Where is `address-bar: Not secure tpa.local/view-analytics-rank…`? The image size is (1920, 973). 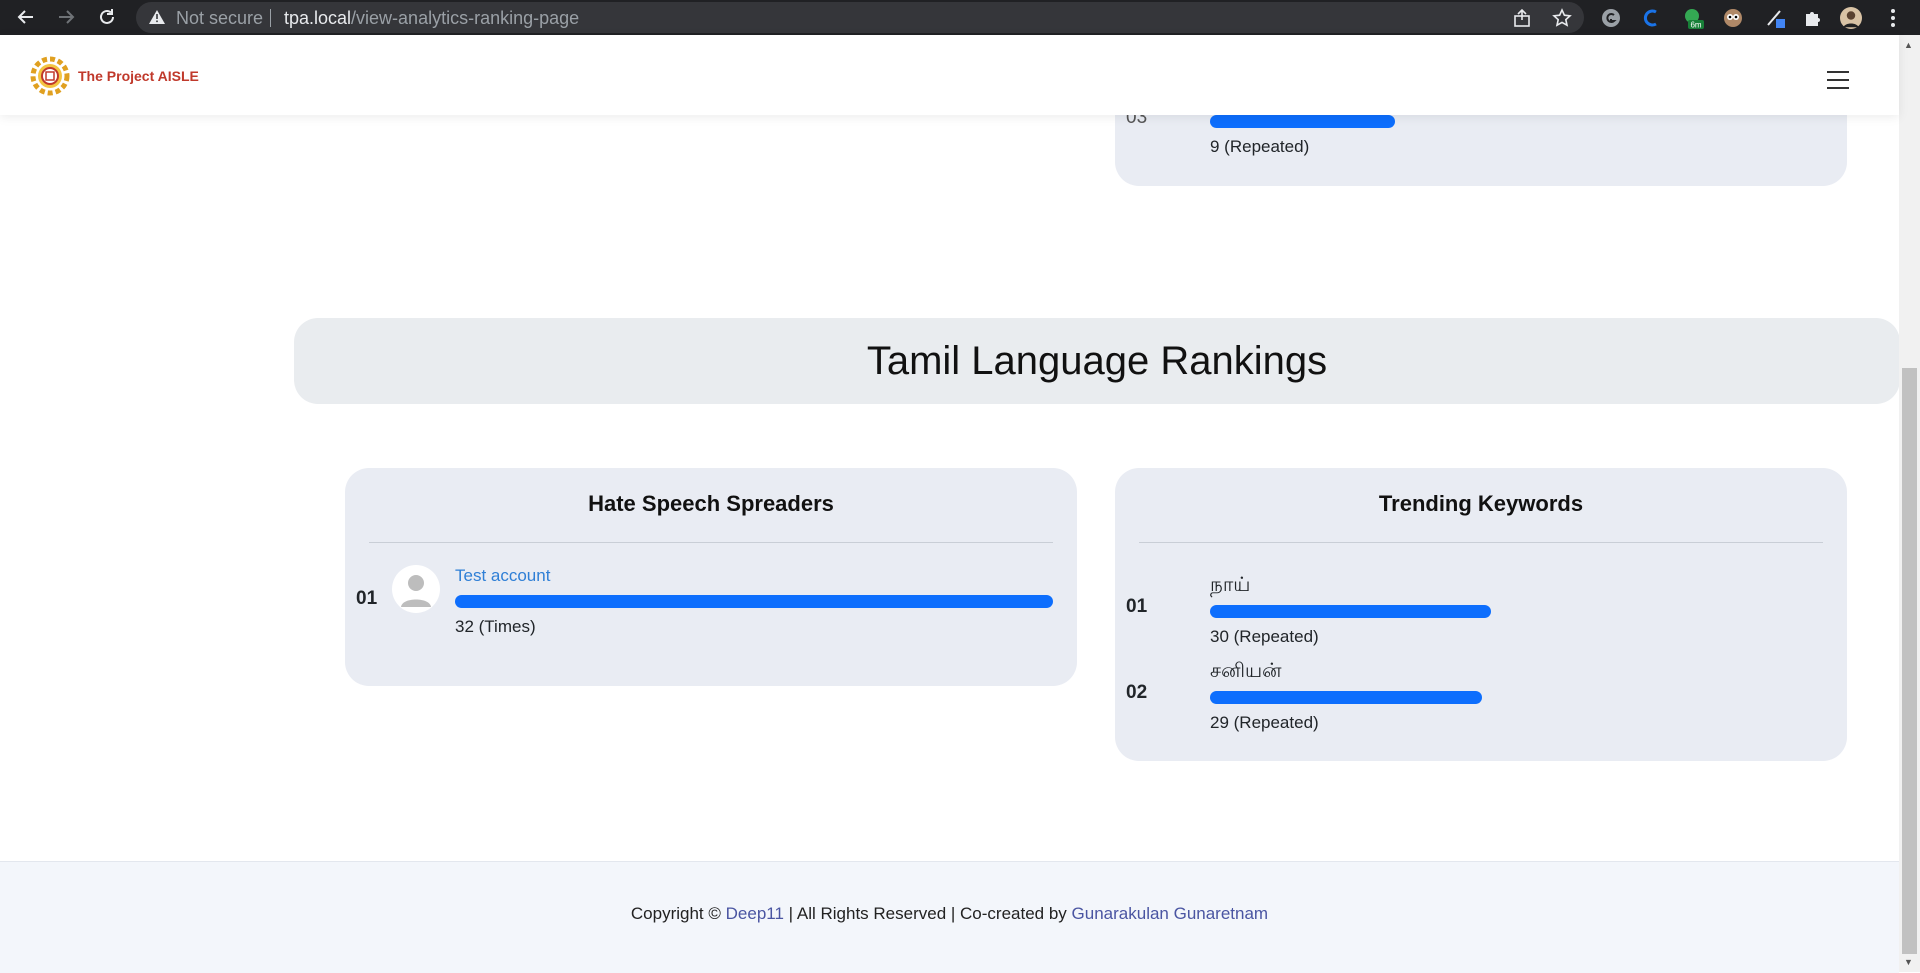 address-bar: Not secure tpa.local/view-analytics-rank… is located at coordinates (860, 17).